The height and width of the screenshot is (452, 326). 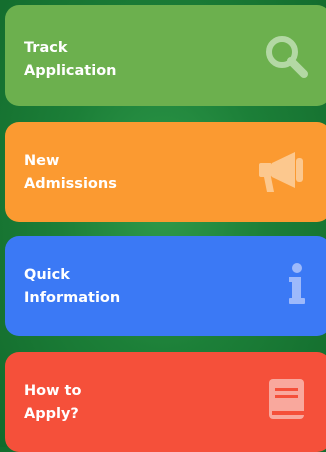 I want to click on quick-information-label: Quick Information, so click(x=72, y=286).